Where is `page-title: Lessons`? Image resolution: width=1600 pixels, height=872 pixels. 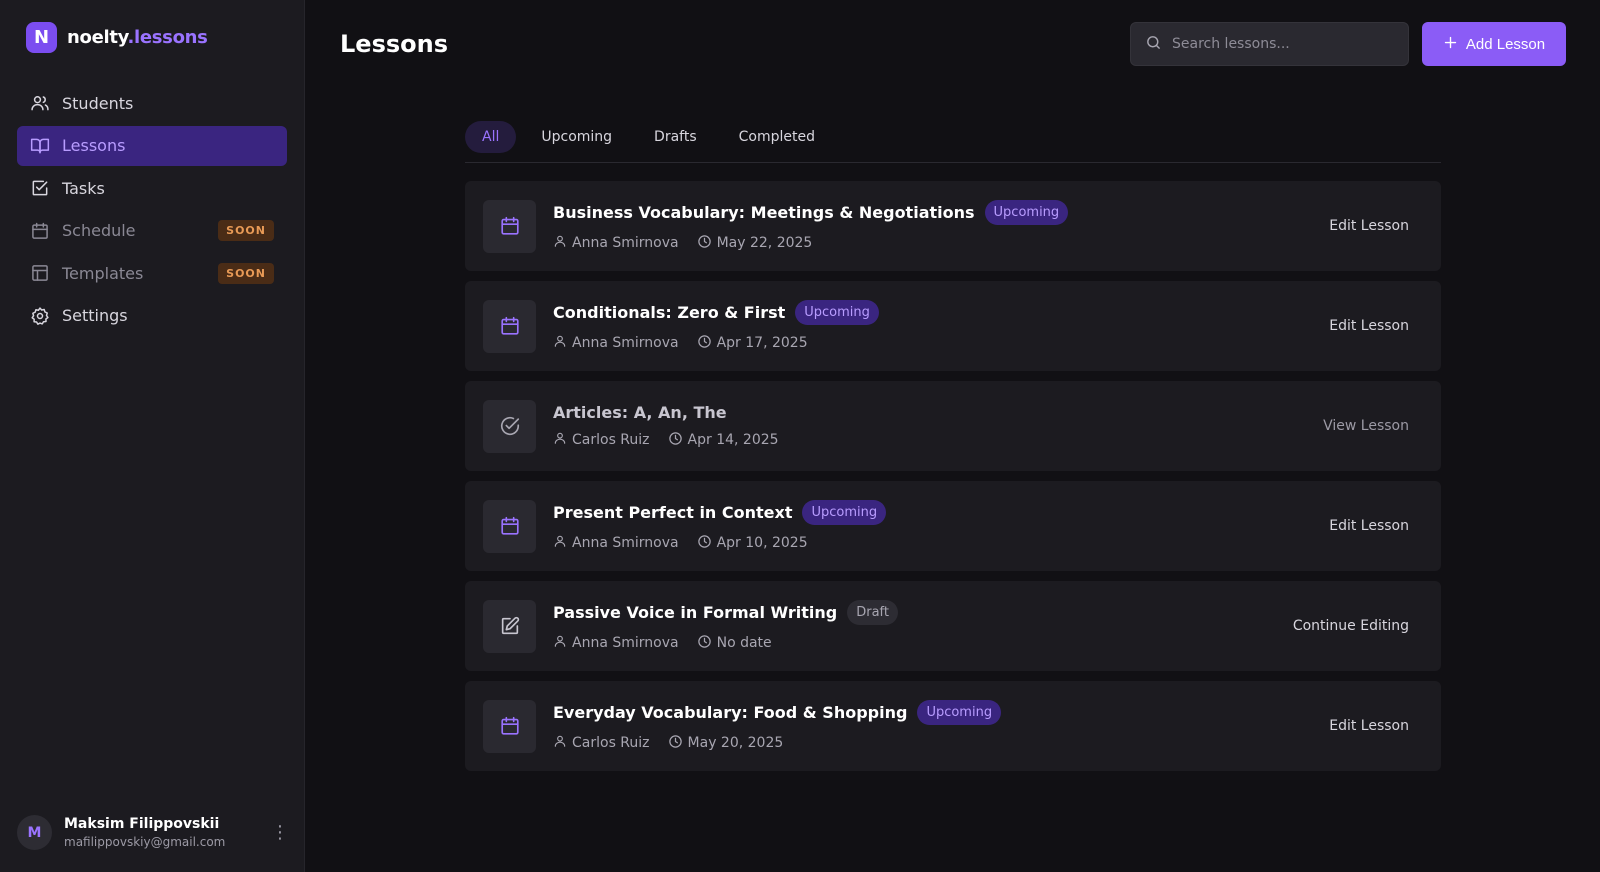 page-title: Lessons is located at coordinates (394, 44).